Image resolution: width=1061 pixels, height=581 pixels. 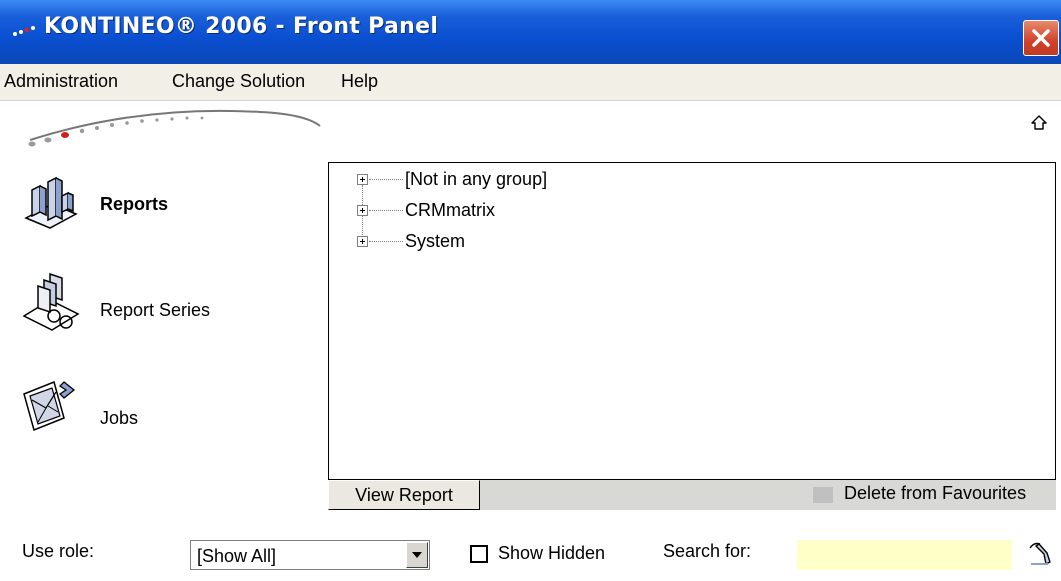 I want to click on title-bar: KONTINEO® 2006 - Front Panel, so click(x=530, y=32).